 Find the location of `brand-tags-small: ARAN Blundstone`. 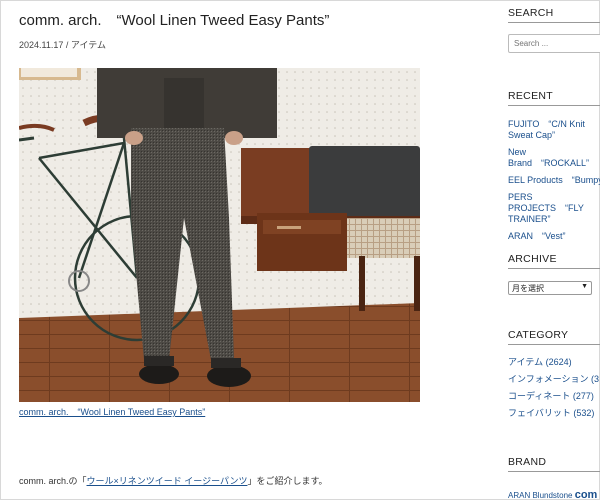

brand-tags-small: ARAN Blundstone is located at coordinates (541, 495).